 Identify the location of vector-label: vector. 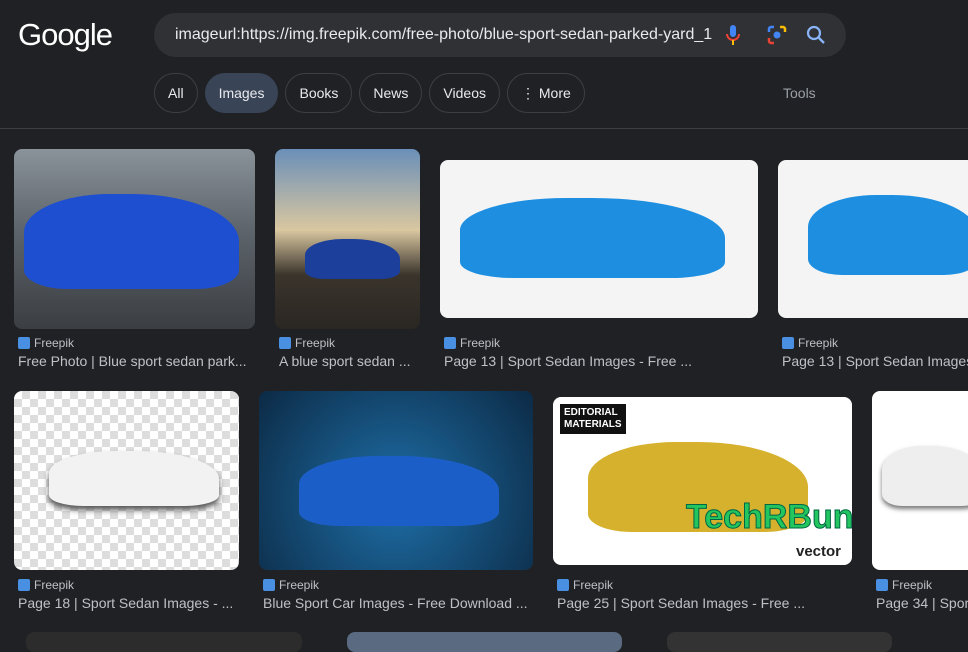
(819, 551).